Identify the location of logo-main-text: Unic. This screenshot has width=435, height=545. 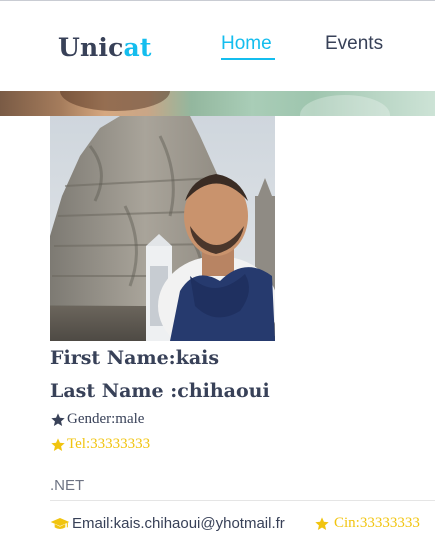
(91, 47).